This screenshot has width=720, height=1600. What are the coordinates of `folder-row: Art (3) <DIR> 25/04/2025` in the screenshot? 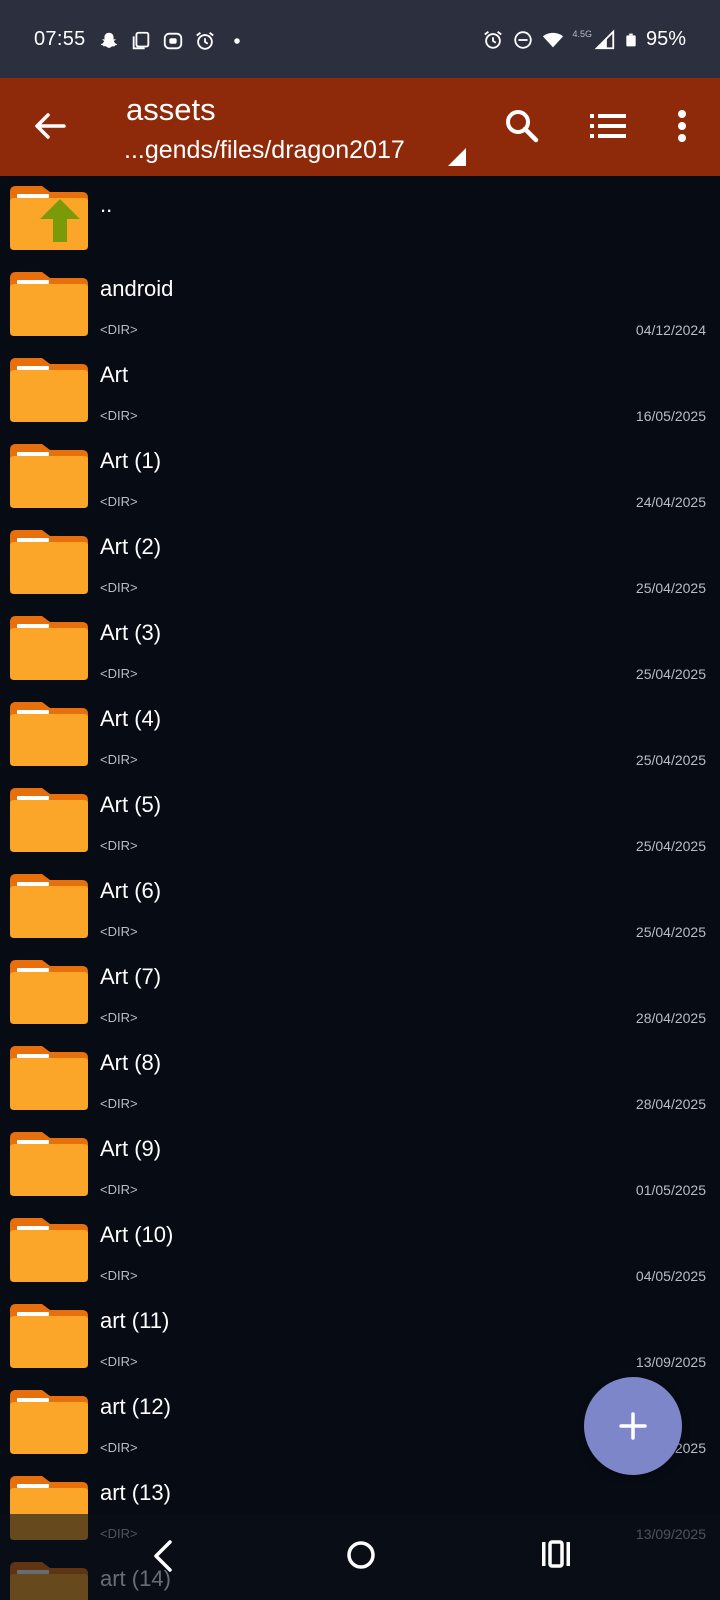 It's located at (360, 649).